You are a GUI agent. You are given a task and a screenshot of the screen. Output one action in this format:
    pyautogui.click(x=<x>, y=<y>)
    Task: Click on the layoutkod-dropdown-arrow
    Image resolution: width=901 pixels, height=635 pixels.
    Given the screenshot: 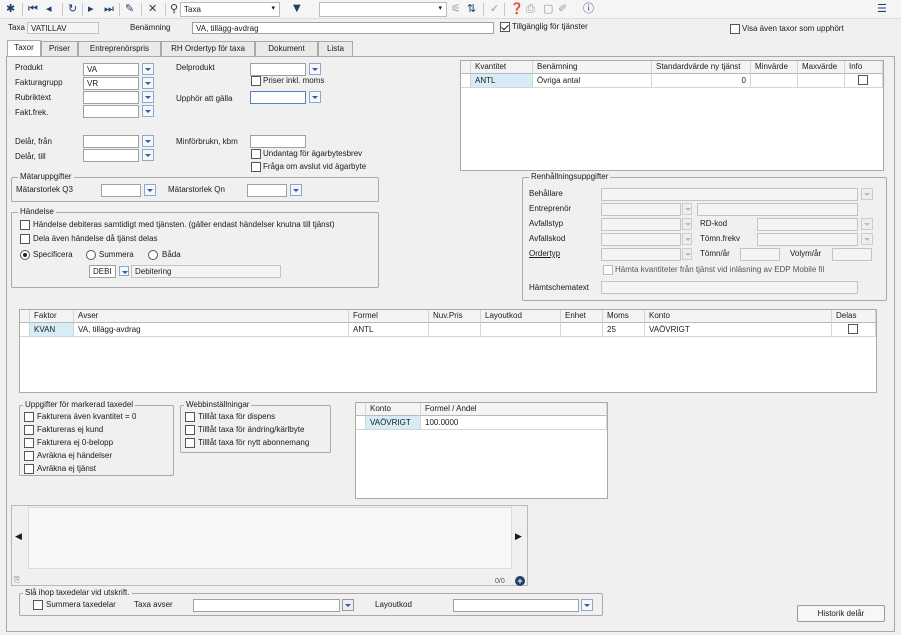 What is the action you would take?
    pyautogui.click(x=587, y=605)
    